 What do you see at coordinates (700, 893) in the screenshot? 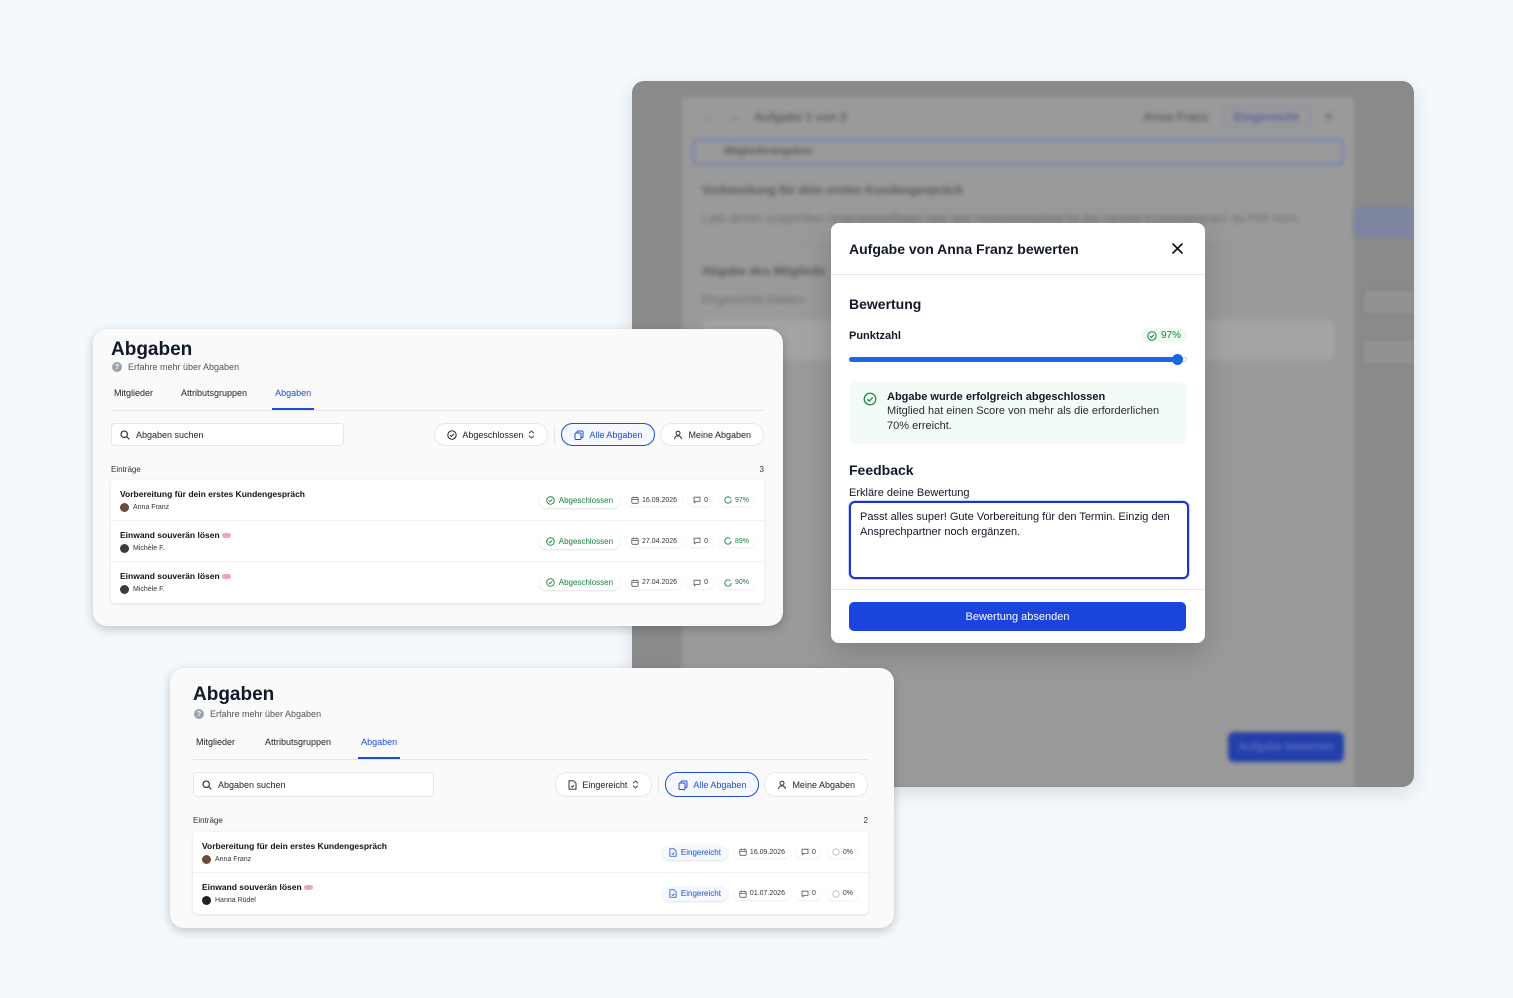
I see `status-text: Eingereicht` at bounding box center [700, 893].